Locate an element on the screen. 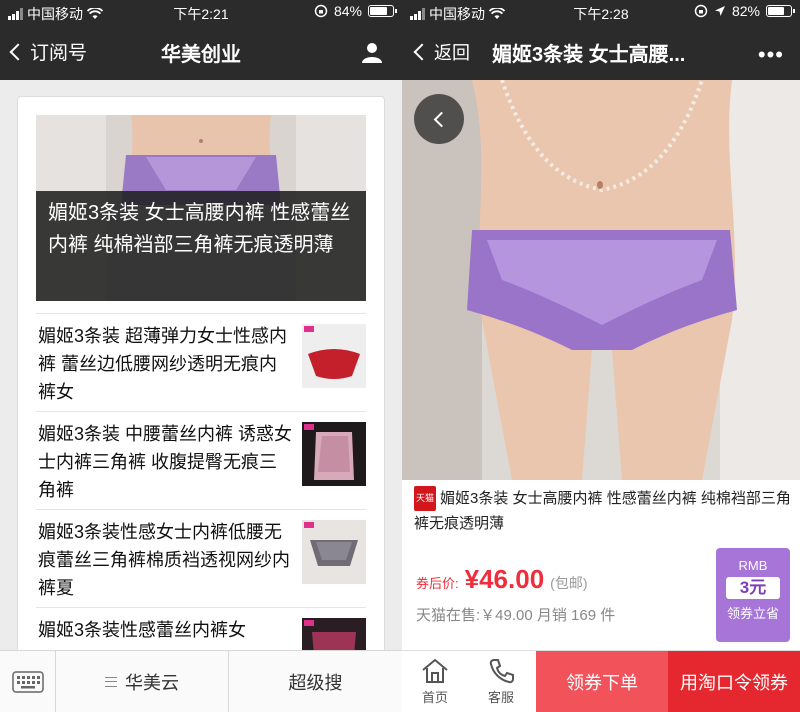  tab-label: 首页 is located at coordinates (434, 697).